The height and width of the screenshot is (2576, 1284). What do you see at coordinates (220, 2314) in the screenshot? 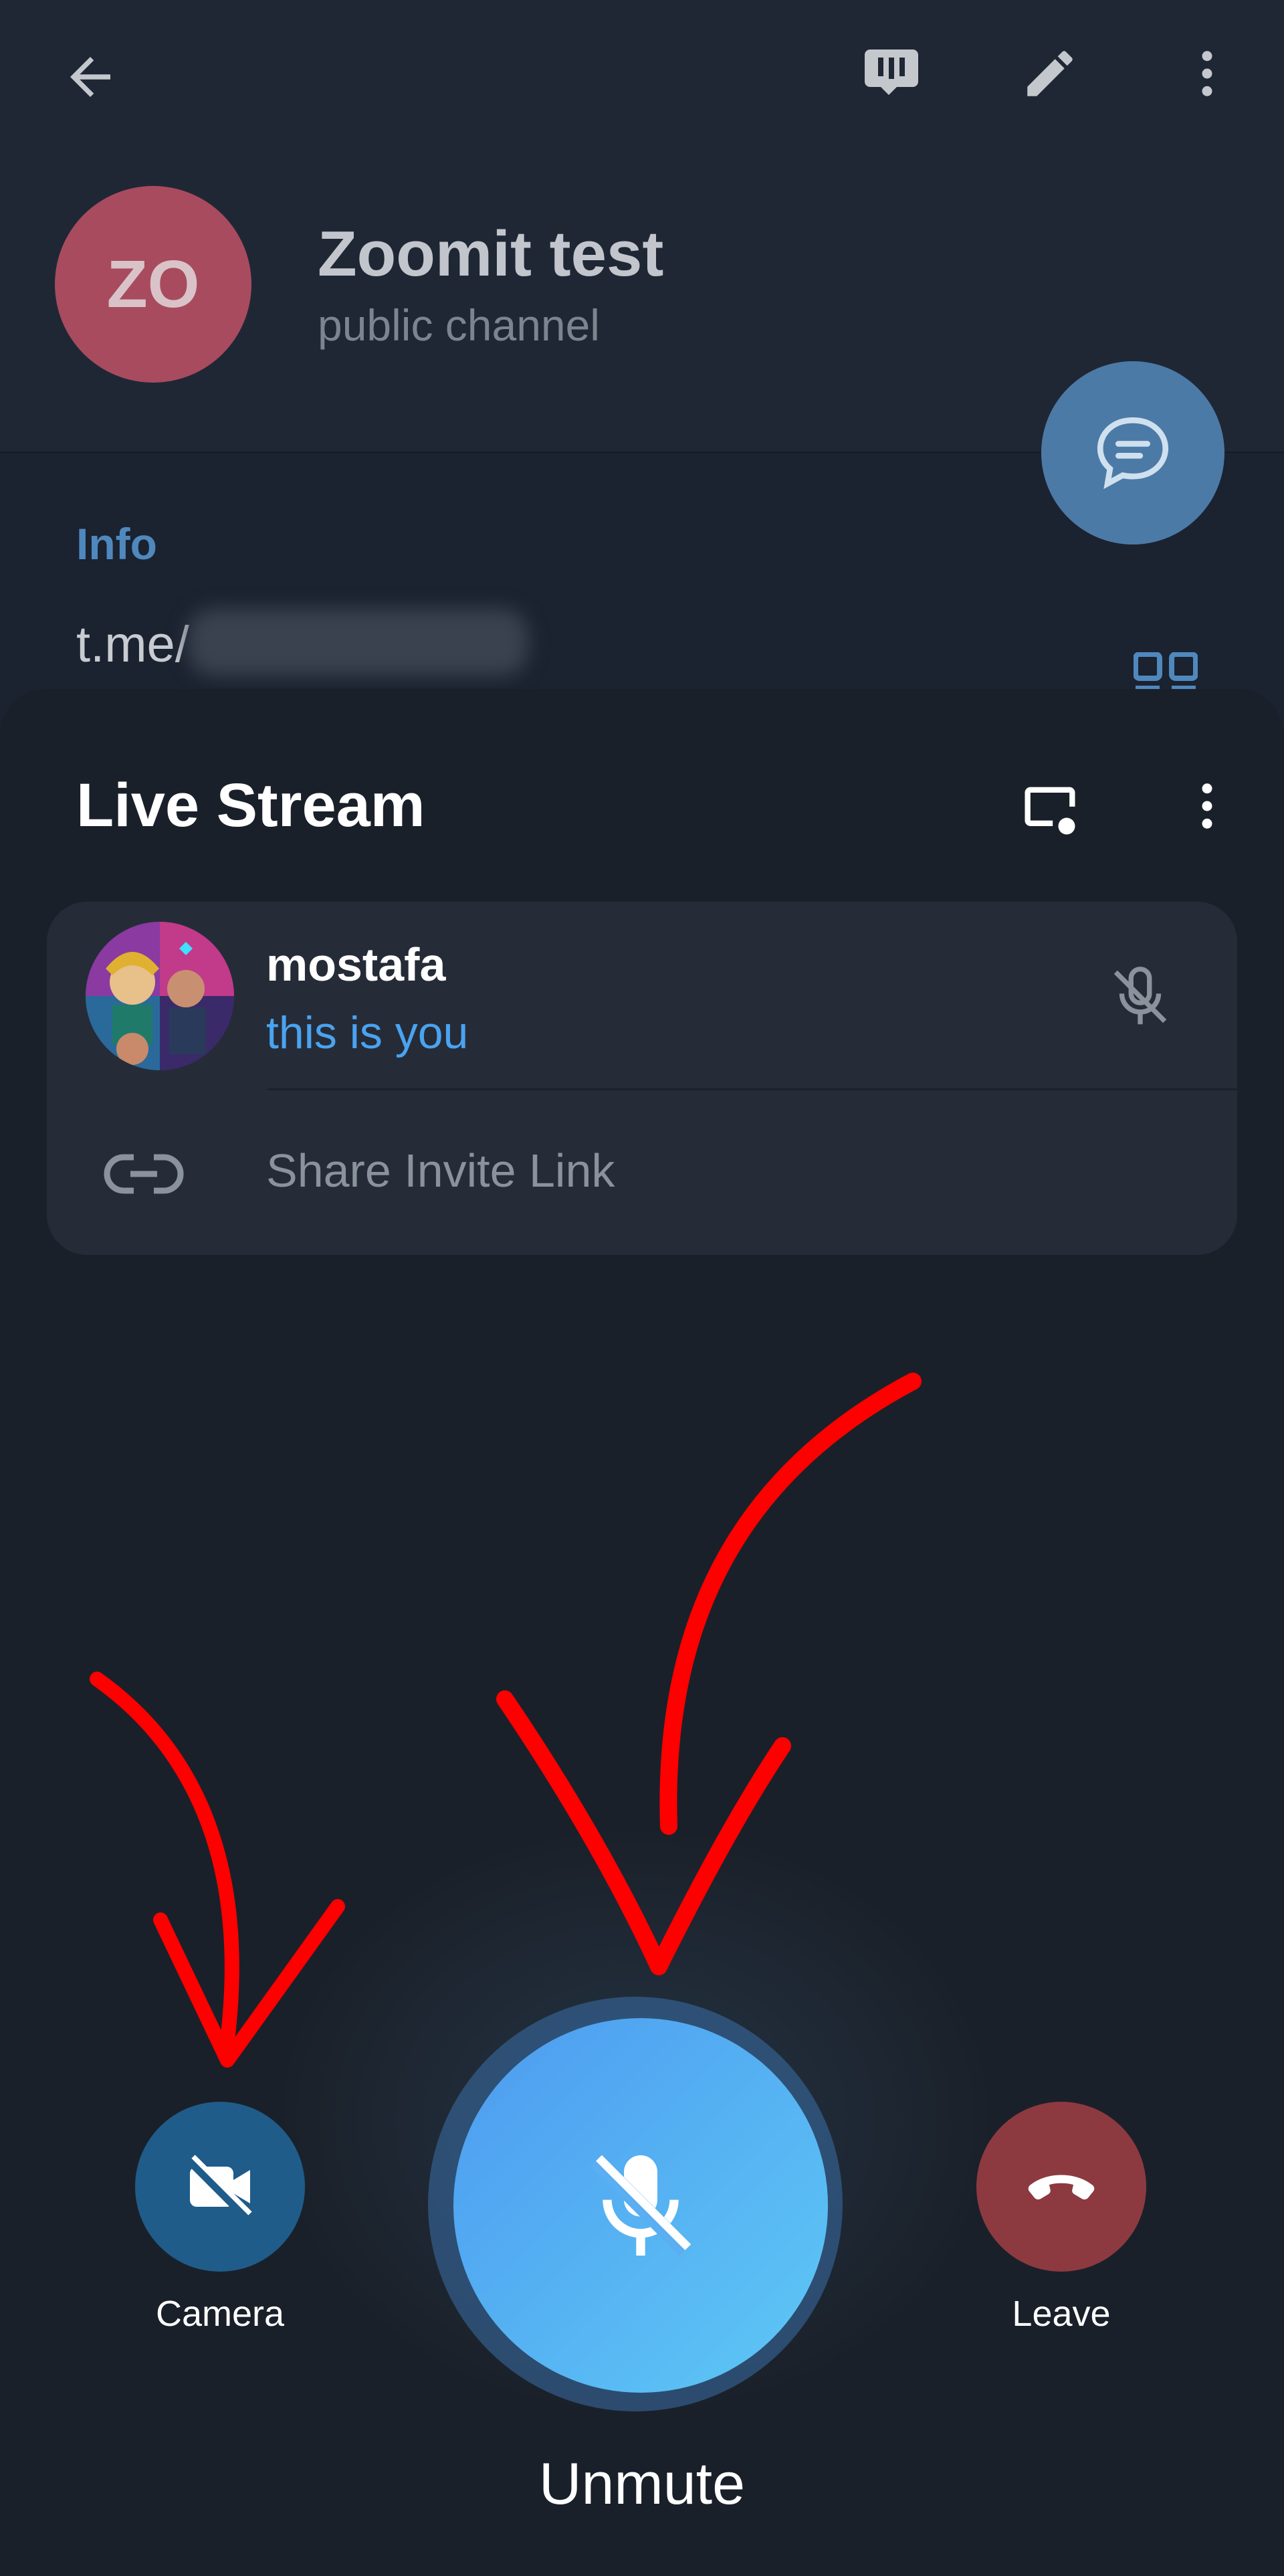
I see `camera-label: Camera` at bounding box center [220, 2314].